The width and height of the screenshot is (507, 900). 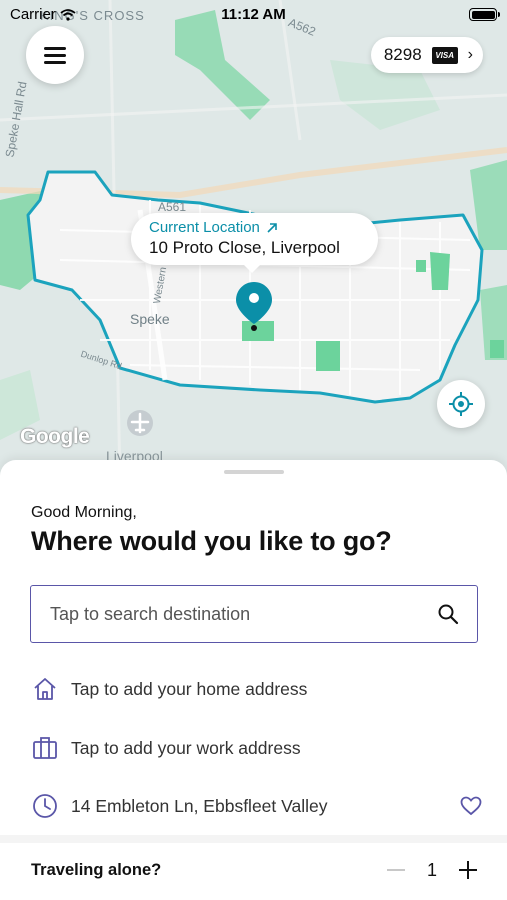 I want to click on map-label-speke: Speke, so click(x=150, y=319).